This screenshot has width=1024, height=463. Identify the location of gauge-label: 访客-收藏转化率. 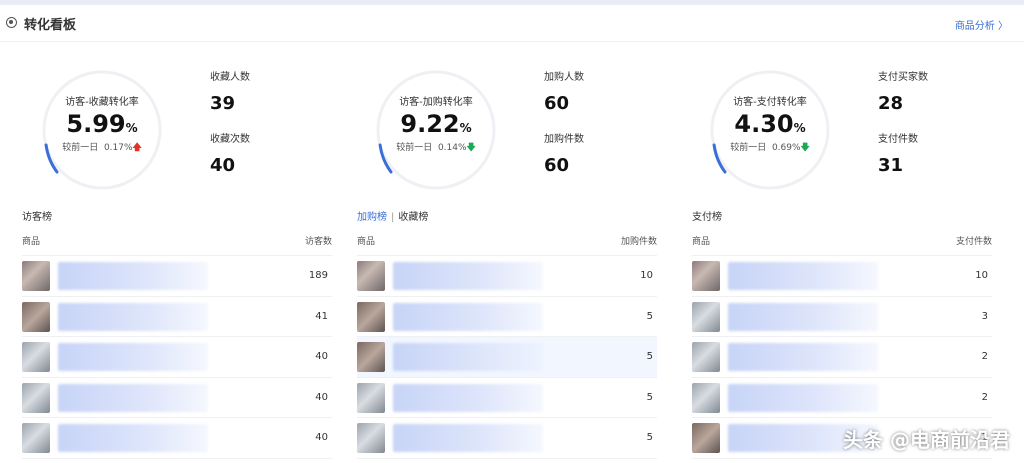
(102, 102).